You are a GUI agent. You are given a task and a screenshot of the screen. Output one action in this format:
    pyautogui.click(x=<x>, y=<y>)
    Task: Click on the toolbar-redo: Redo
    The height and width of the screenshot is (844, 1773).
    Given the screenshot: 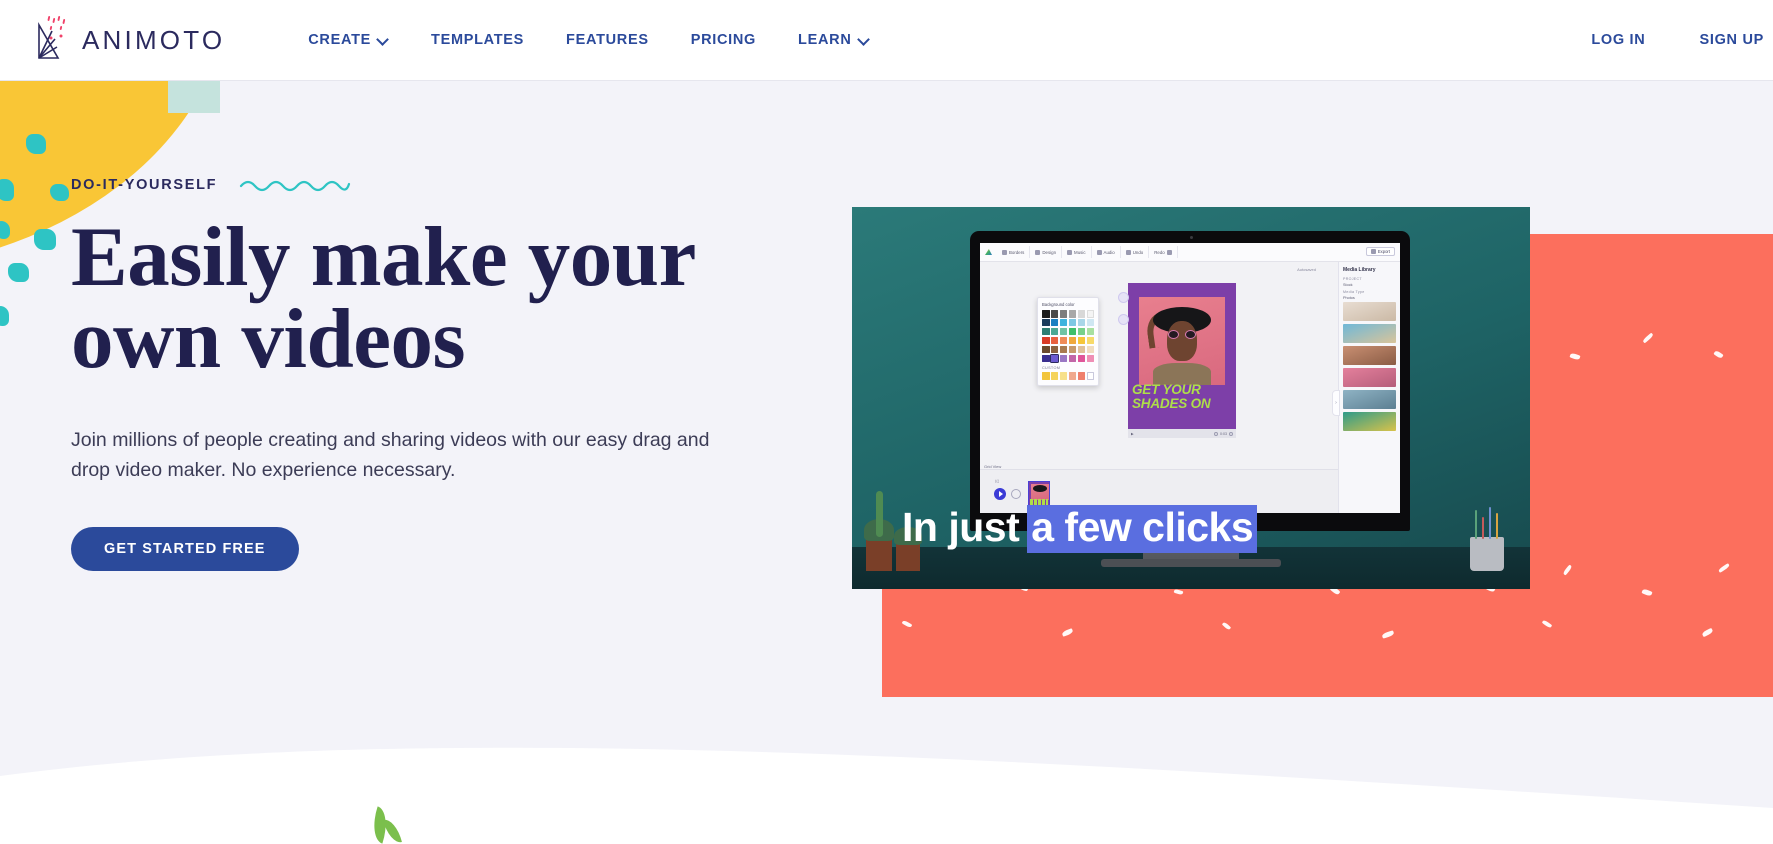 What is the action you would take?
    pyautogui.click(x=1163, y=252)
    